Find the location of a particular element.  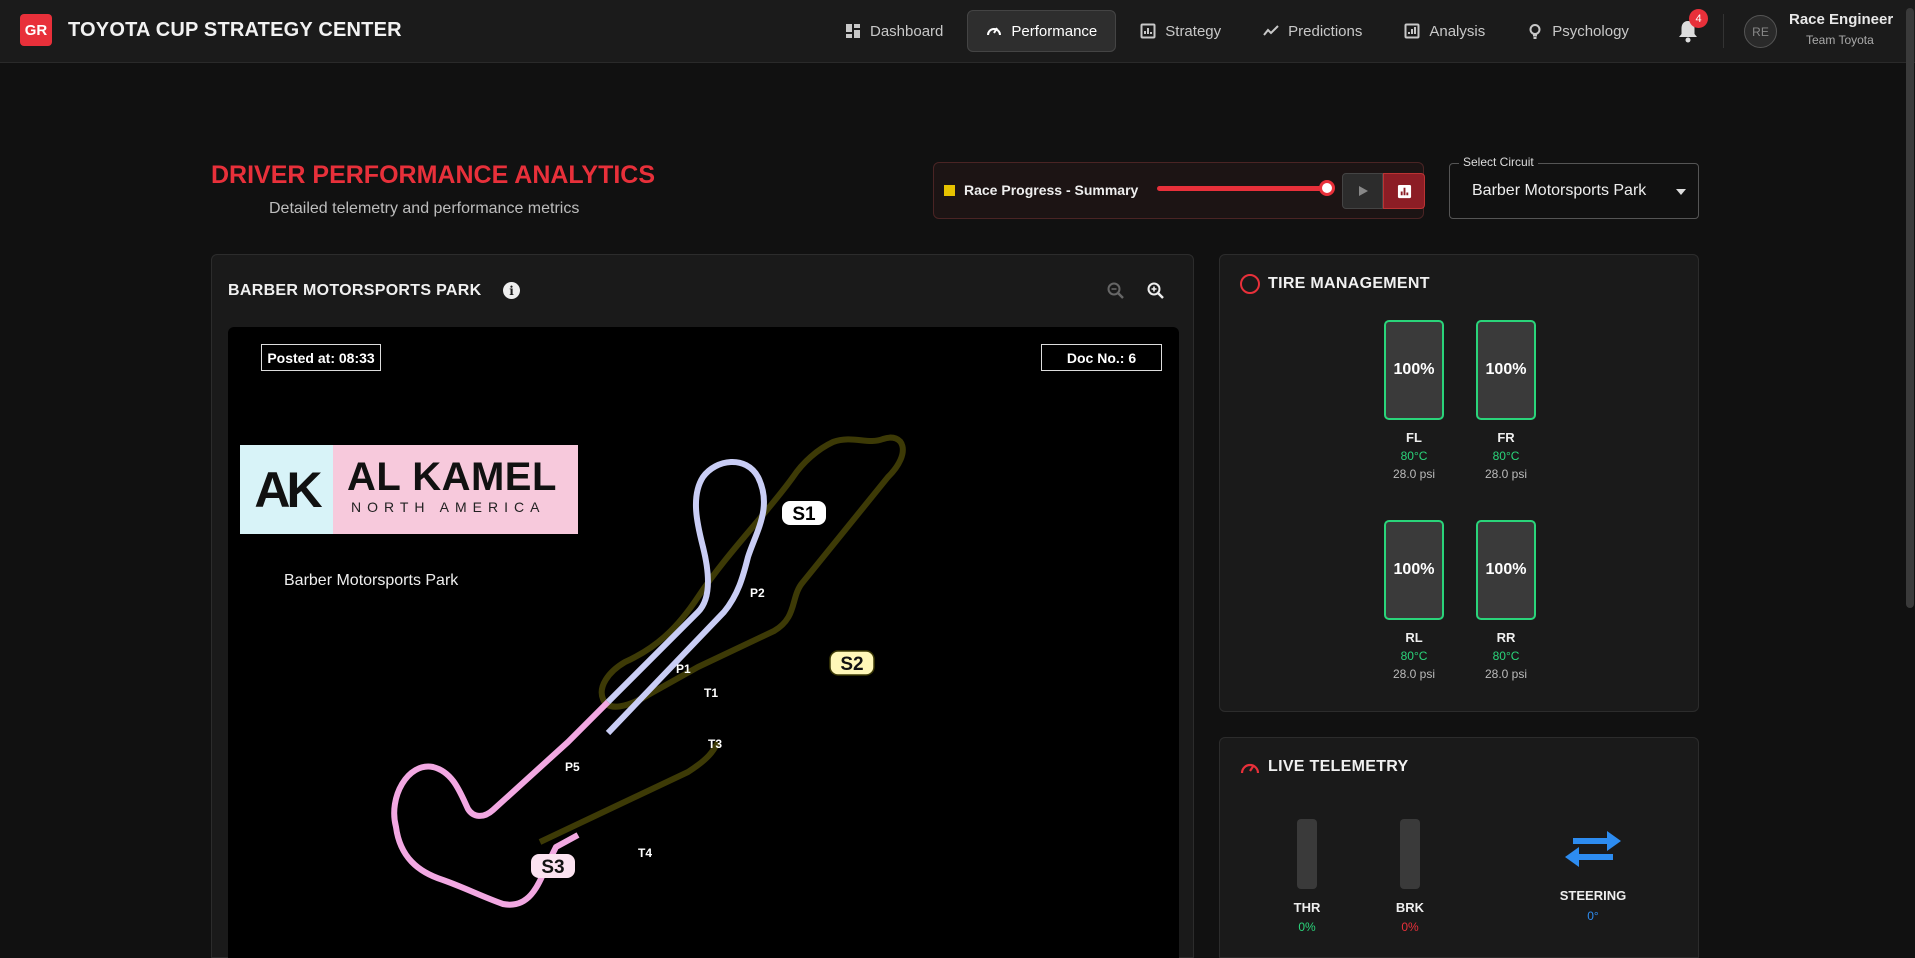

marker-p5: P5 is located at coordinates (572, 767).